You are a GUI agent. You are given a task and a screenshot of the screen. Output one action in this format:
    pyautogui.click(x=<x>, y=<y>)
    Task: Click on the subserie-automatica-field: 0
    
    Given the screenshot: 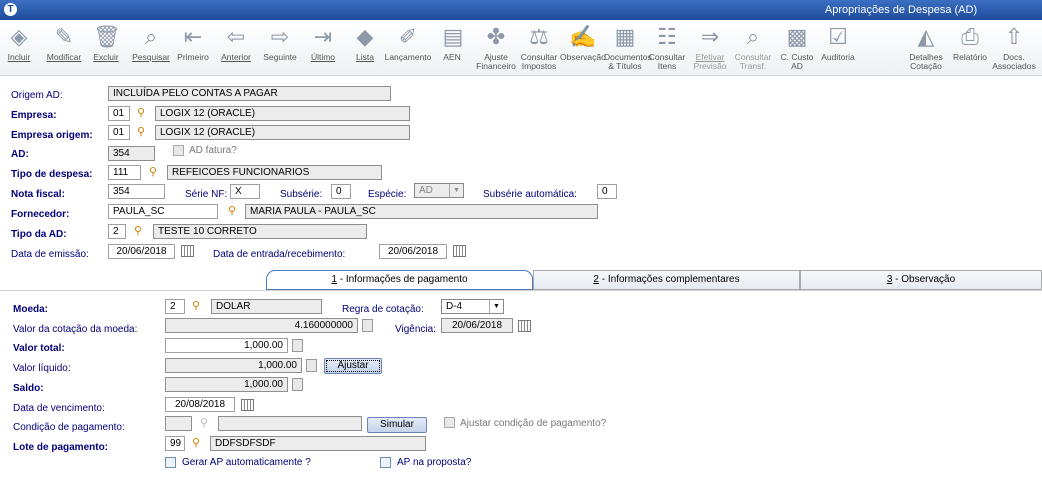 What is the action you would take?
    pyautogui.click(x=607, y=191)
    